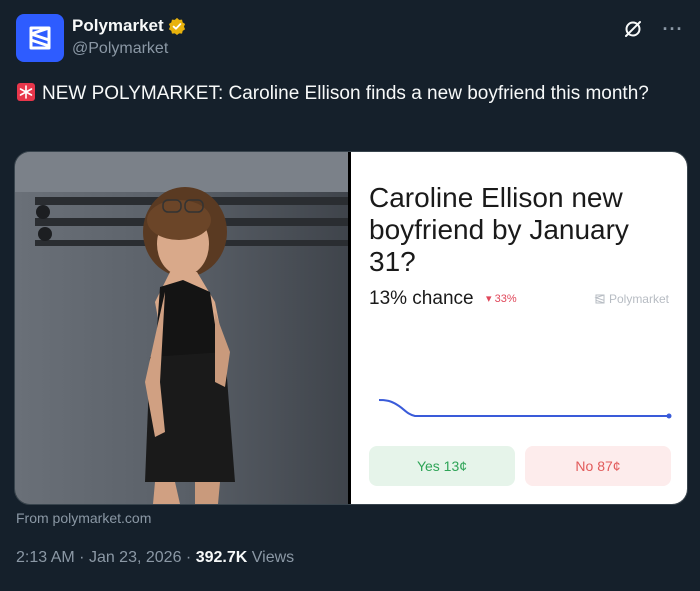  I want to click on author-display-name-row: Polymarket, so click(129, 26).